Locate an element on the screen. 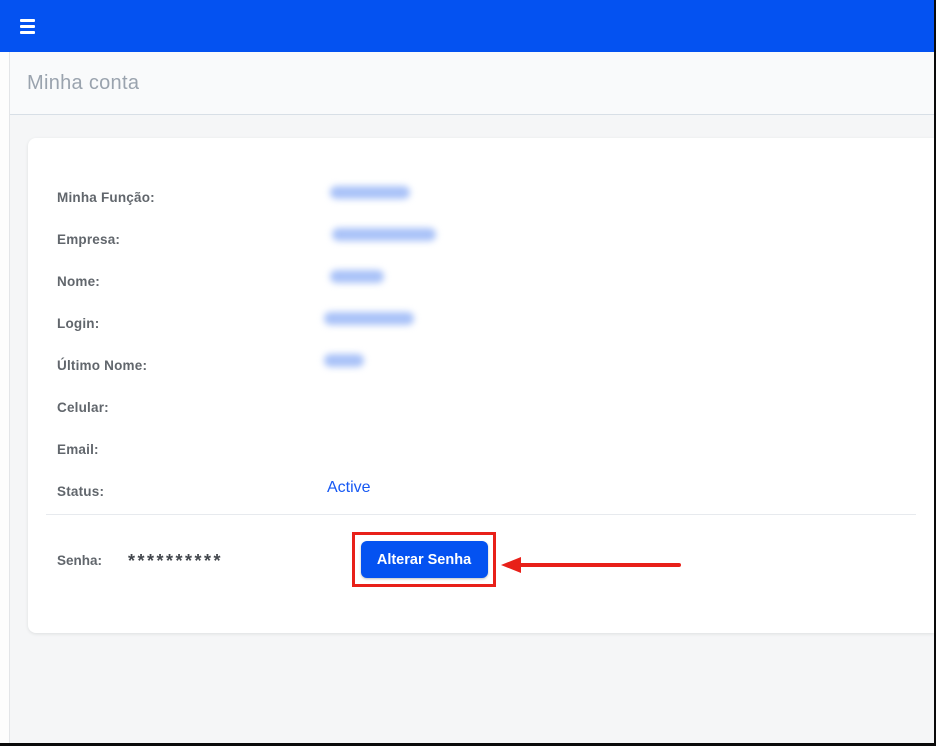 The image size is (936, 746). password-label: Senha: is located at coordinates (80, 560).